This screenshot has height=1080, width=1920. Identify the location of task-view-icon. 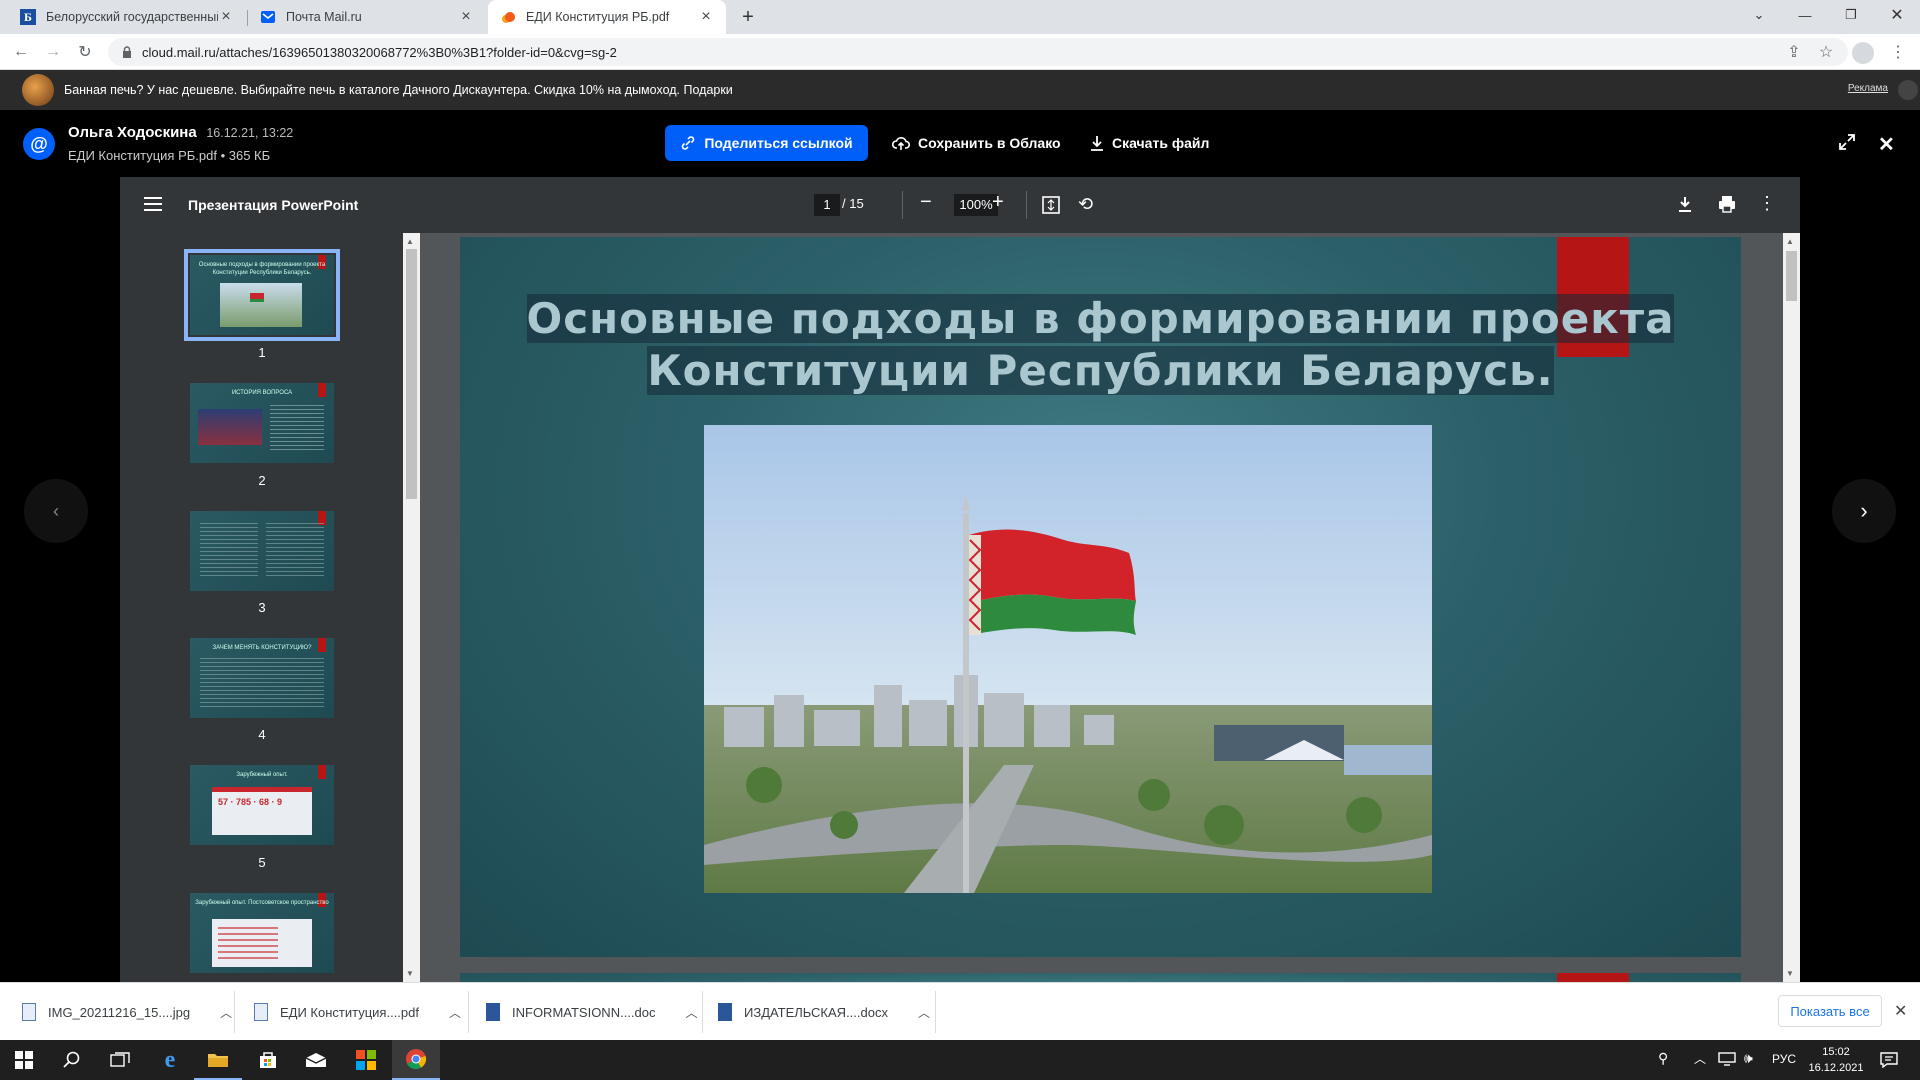
(120, 1060).